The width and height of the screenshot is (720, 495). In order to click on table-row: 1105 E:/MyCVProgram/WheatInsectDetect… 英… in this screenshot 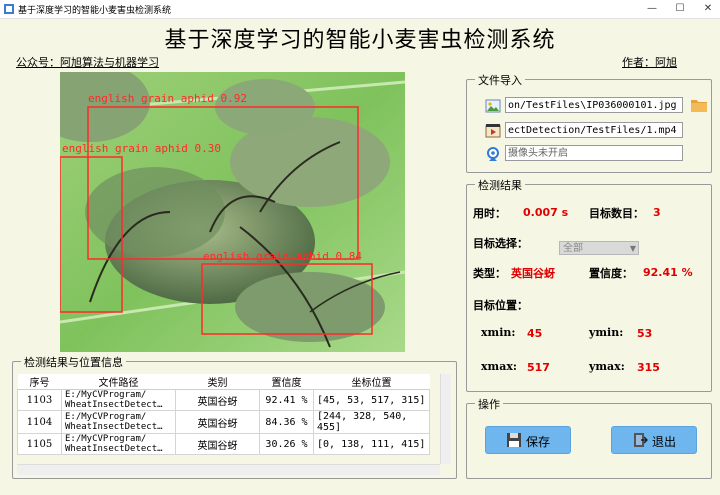, I will do `click(223, 444)`.